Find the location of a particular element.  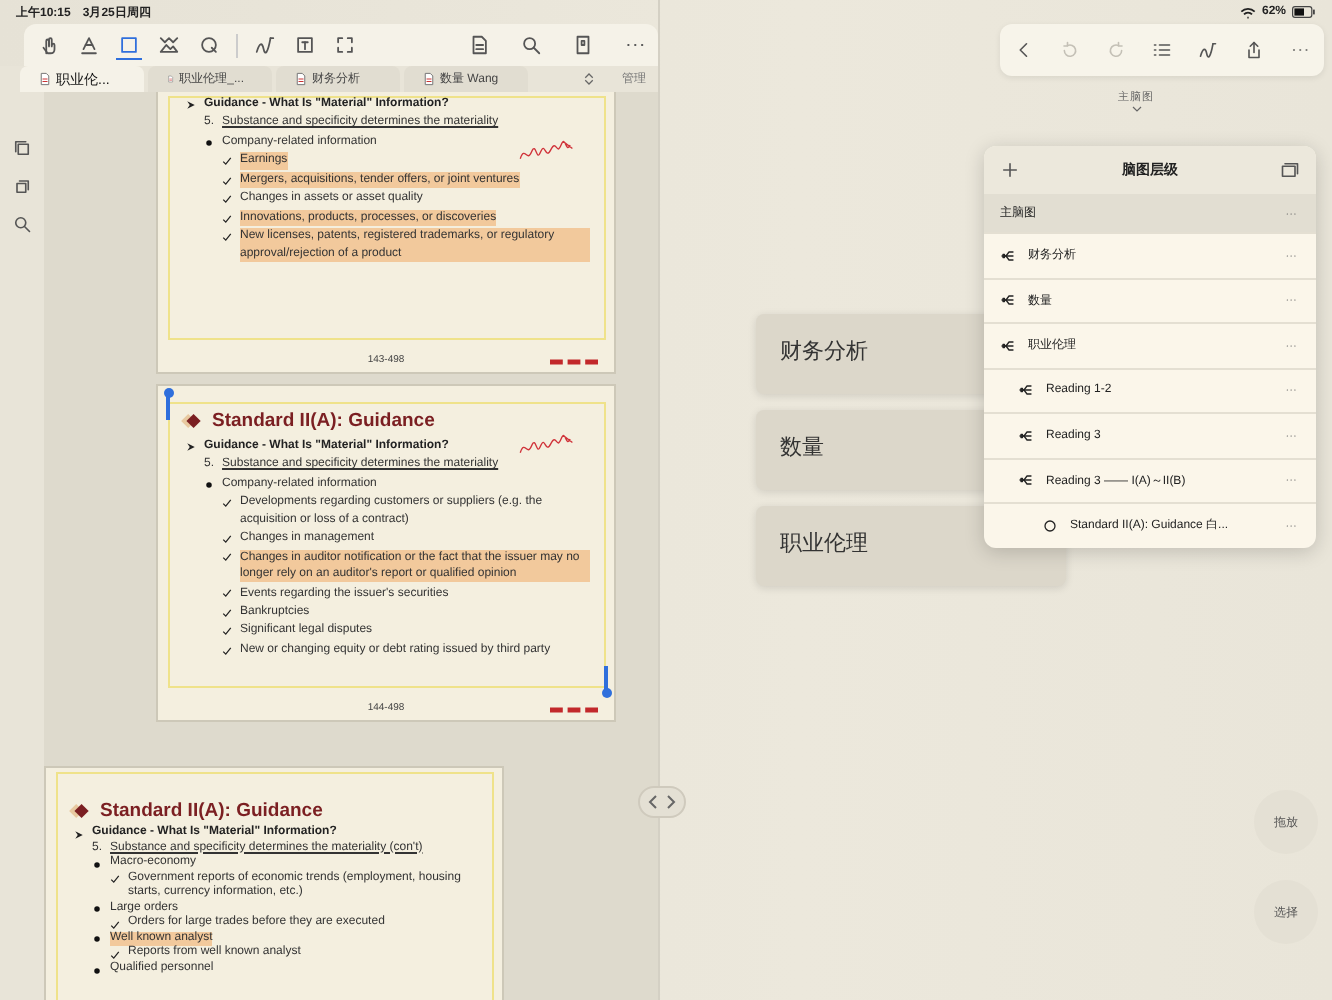

duplicate-icon is located at coordinates (22, 186).